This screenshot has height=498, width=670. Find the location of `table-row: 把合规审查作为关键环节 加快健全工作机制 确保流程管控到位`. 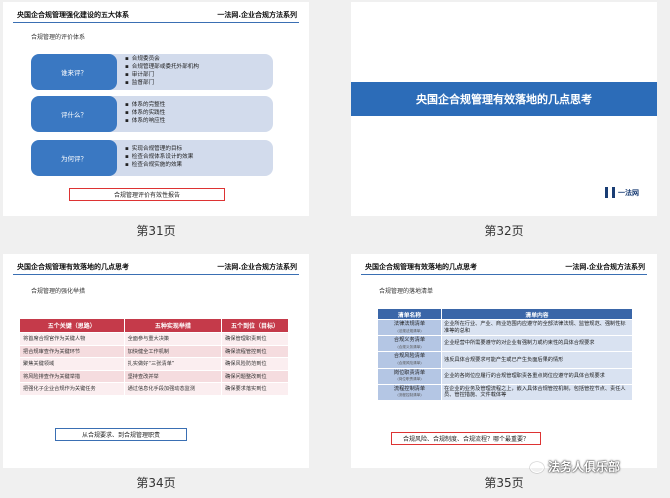

table-row: 把合规审查作为关键环节 加快健全工作机制 确保流程管控到位 is located at coordinates (154, 351).